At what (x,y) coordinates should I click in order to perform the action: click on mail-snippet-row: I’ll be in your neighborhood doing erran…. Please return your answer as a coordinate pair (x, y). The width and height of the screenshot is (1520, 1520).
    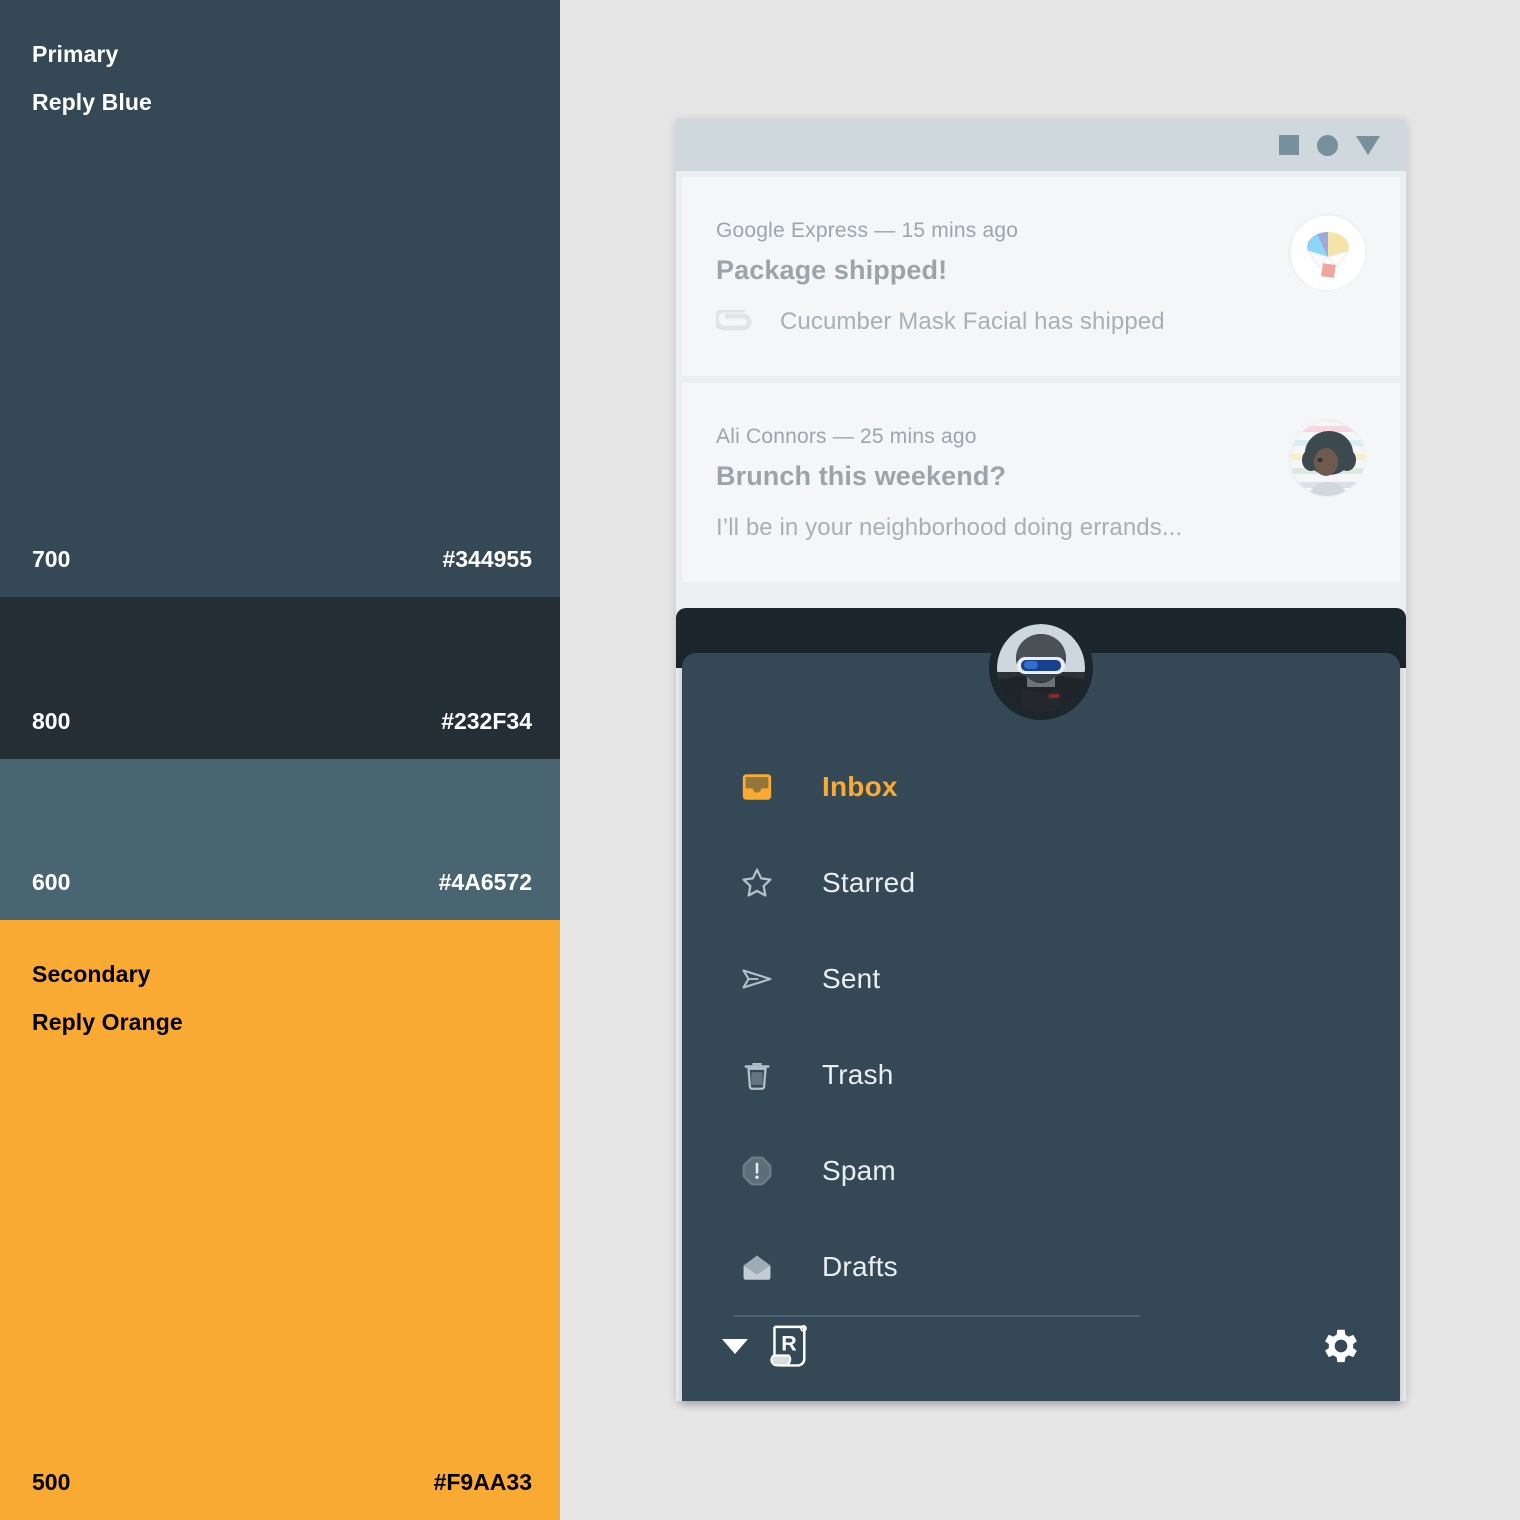
    Looking at the image, I should click on (1043, 528).